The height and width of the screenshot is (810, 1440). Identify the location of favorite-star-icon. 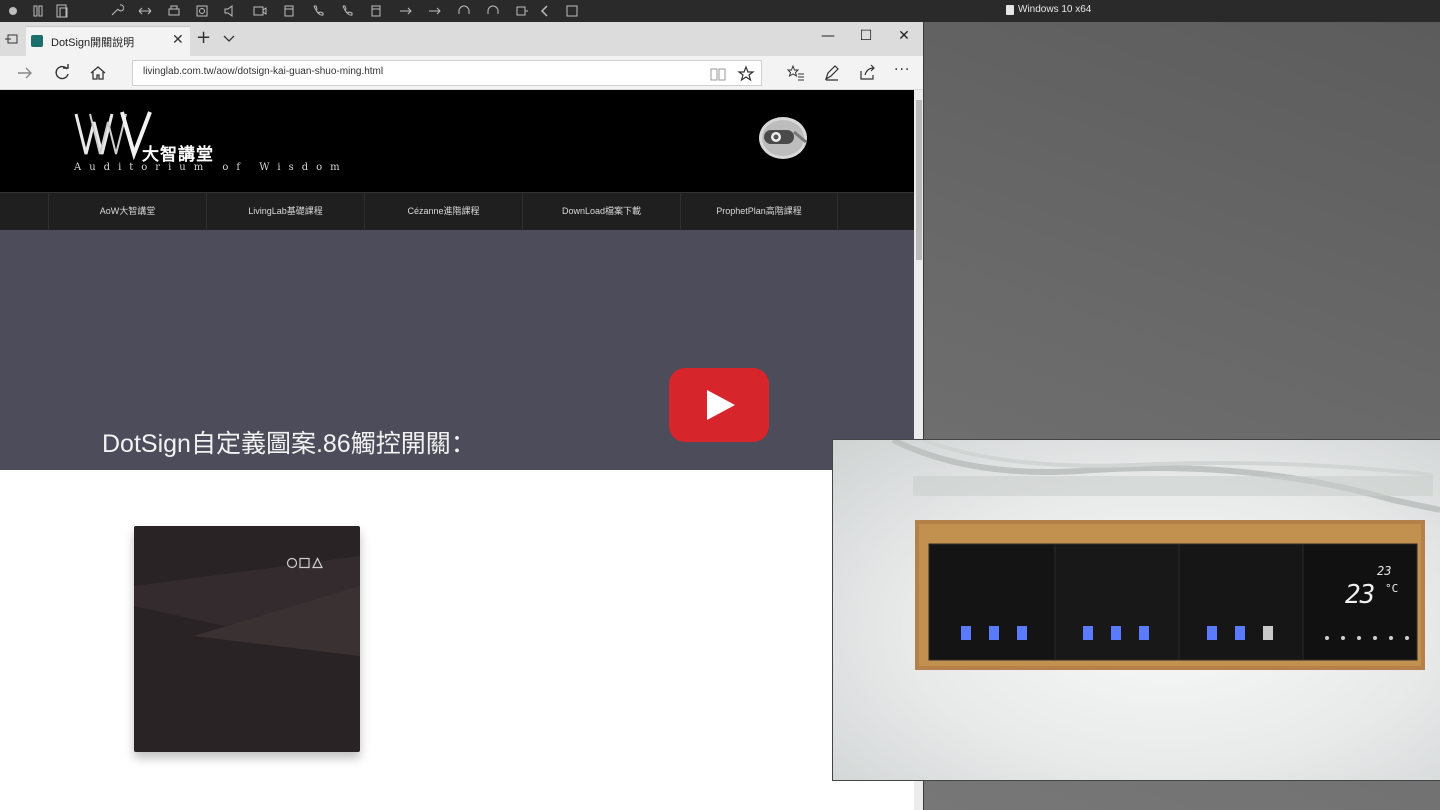
(746, 74).